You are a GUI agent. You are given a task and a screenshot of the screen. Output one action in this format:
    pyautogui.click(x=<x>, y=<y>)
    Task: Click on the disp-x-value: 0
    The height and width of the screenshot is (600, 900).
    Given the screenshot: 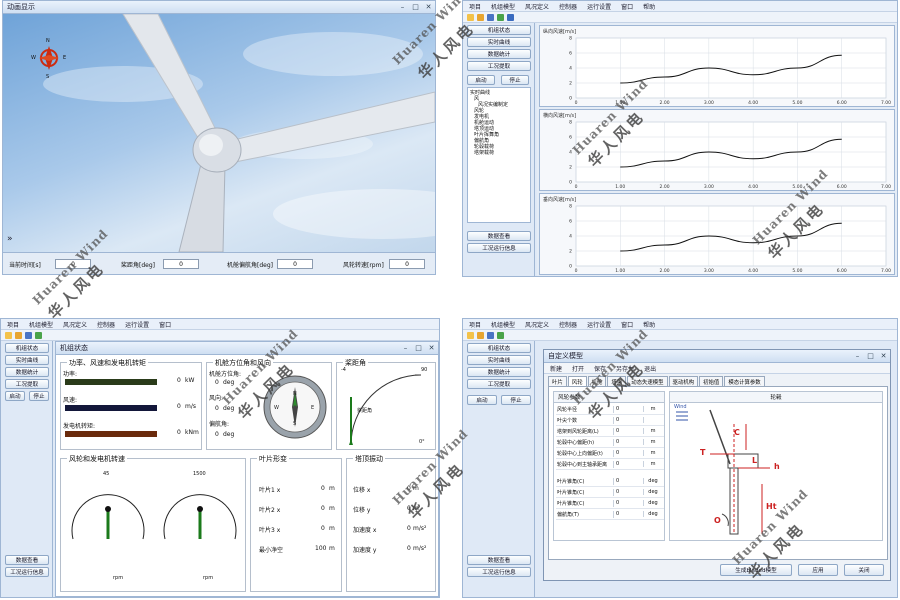 What is the action you would take?
    pyautogui.click(x=409, y=488)
    